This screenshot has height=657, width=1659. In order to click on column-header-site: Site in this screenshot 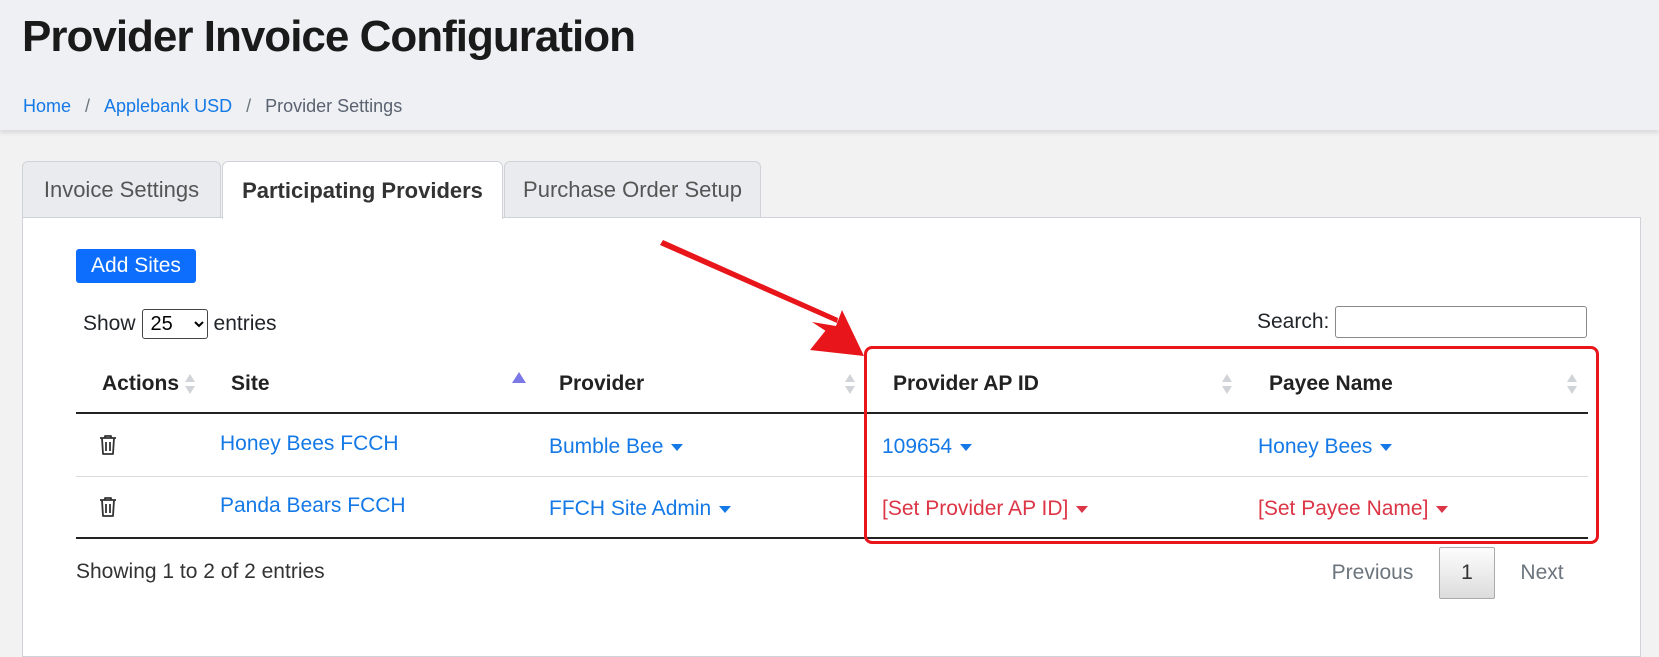, I will do `click(250, 384)`.